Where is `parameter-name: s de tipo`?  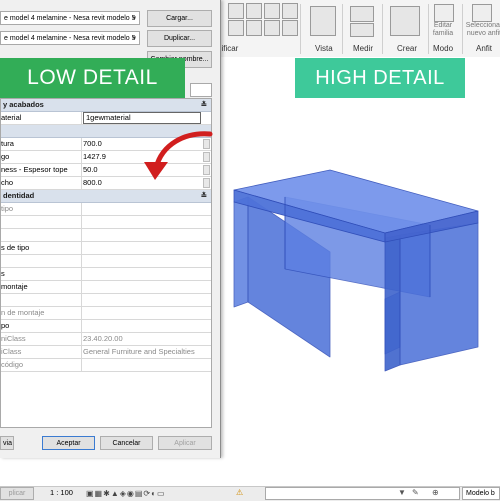 parameter-name: s de tipo is located at coordinates (41, 248).